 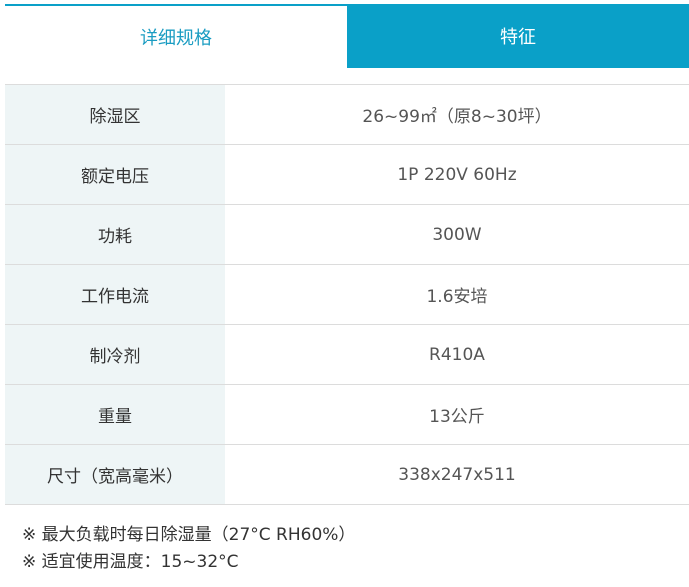 What do you see at coordinates (115, 114) in the screenshot?
I see `spec-label-dehumidify-area: 除湿区` at bounding box center [115, 114].